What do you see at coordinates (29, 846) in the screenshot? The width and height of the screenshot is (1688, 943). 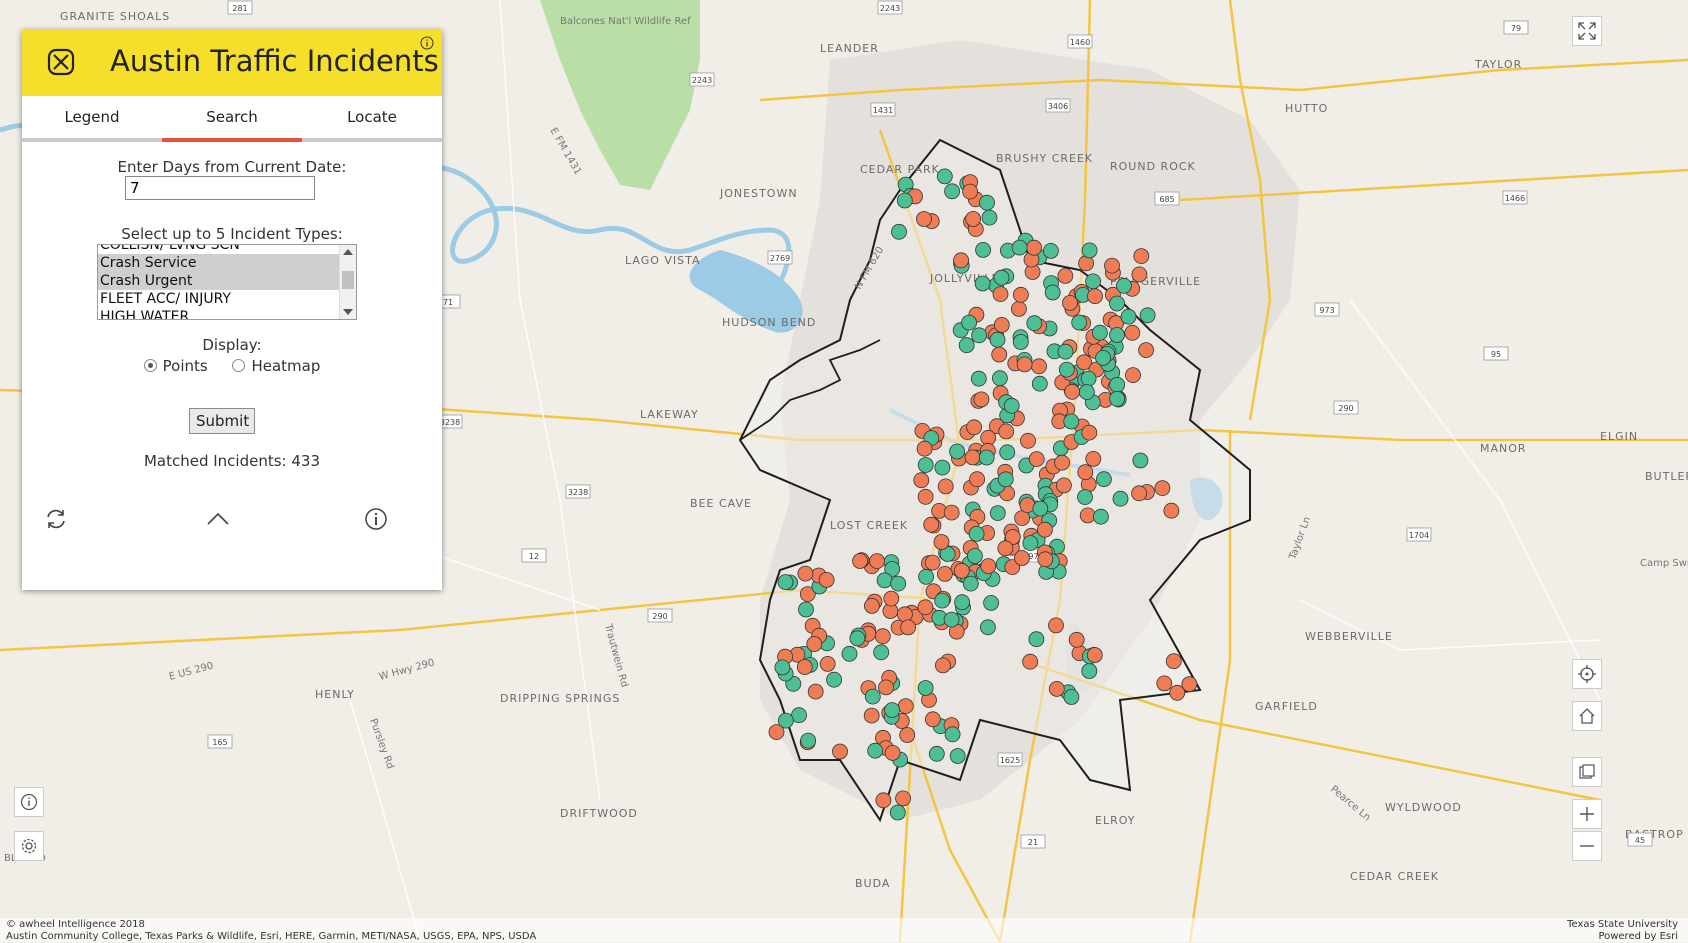 I see `settings-button` at bounding box center [29, 846].